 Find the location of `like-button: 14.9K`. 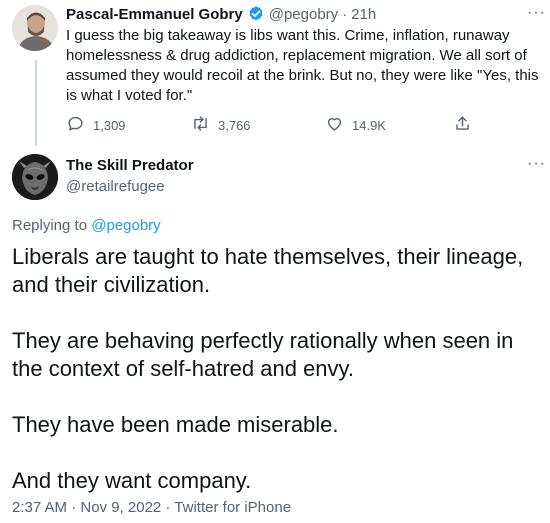

like-button: 14.9K is located at coordinates (355, 125).